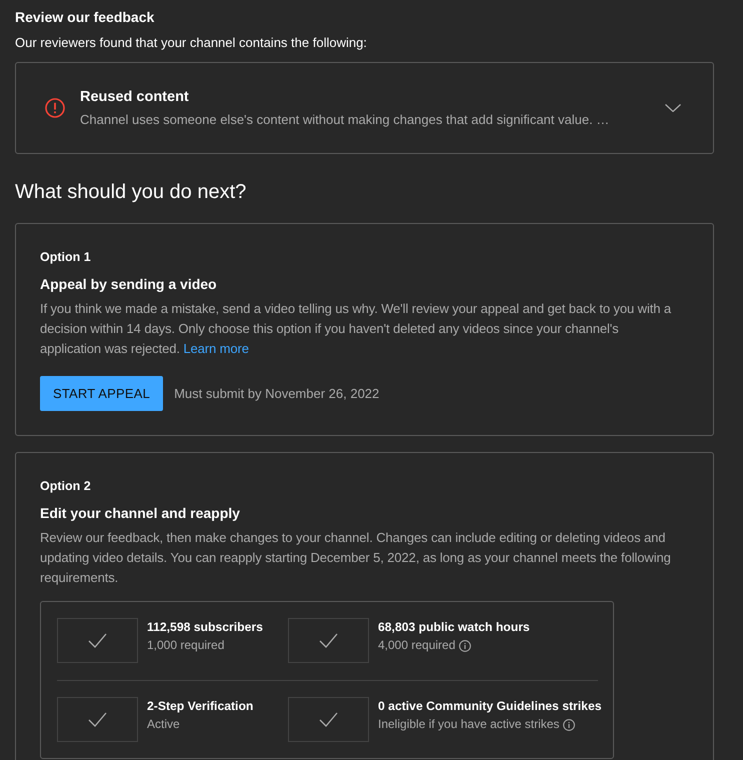 The width and height of the screenshot is (743, 760). Describe the element at coordinates (55, 108) in the screenshot. I see `error-icon` at that location.